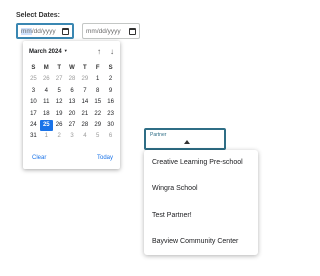  I want to click on partner-option: Test Partner!, so click(204, 216).